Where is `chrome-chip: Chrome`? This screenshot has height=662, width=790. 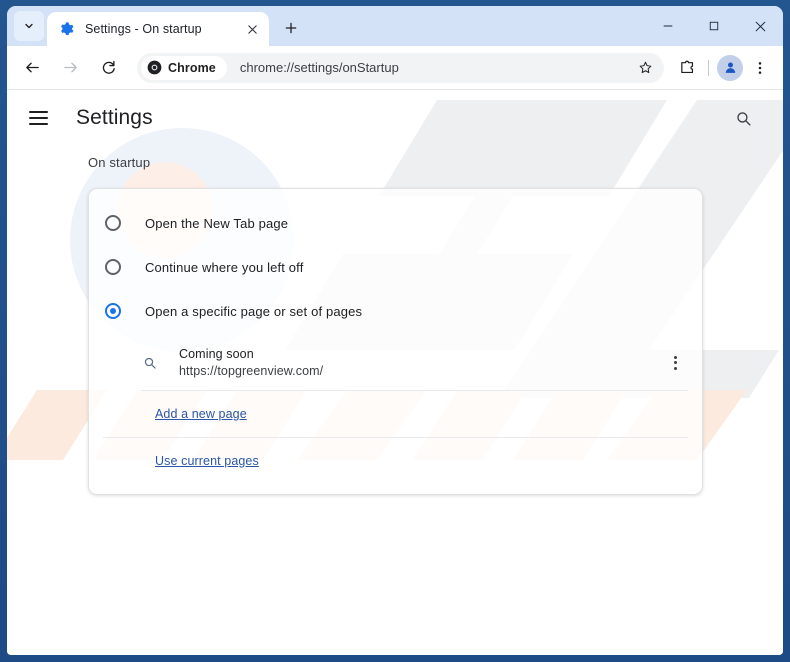 chrome-chip: Chrome is located at coordinates (184, 67).